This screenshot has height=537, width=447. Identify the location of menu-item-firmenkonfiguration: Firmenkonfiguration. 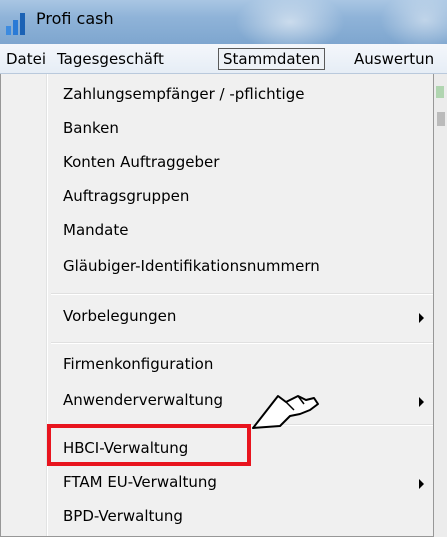
(241, 366).